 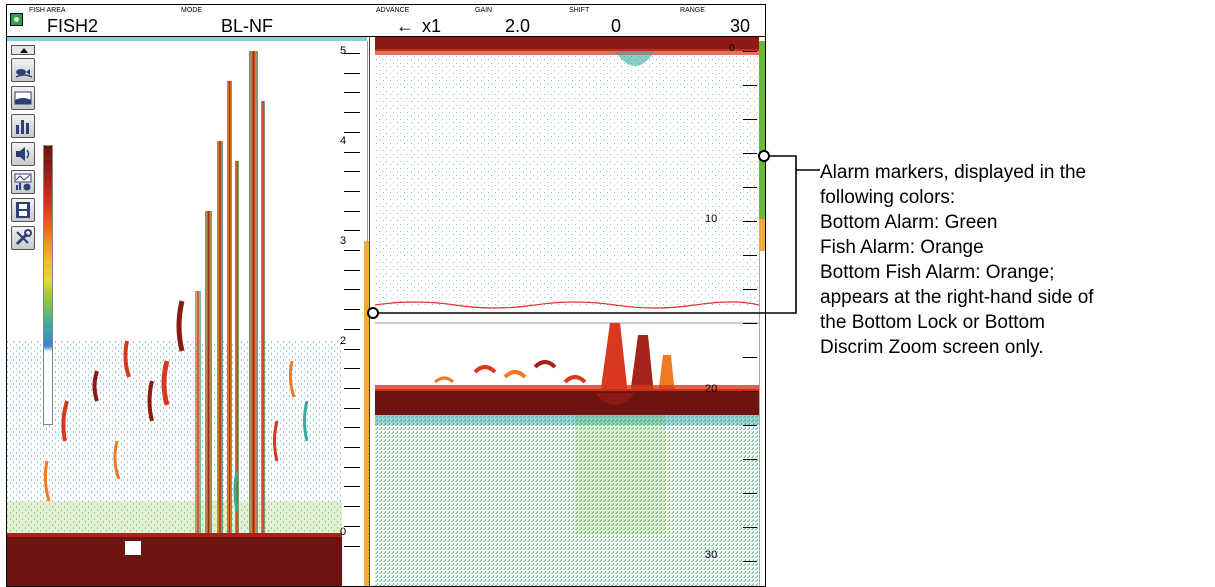 I want to click on film-button, so click(x=23, y=210).